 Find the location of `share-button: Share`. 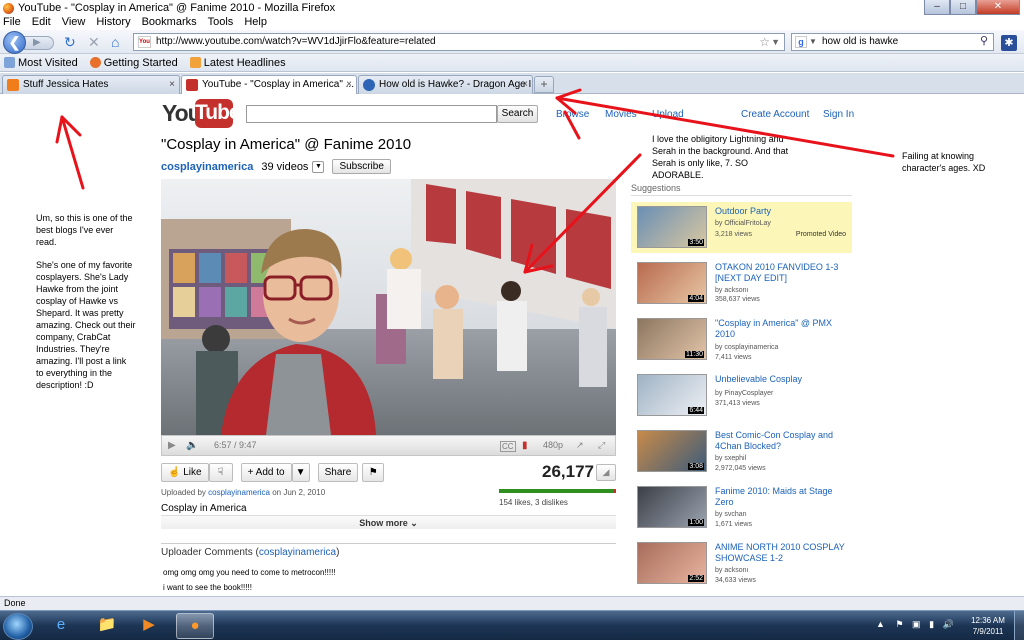

share-button: Share is located at coordinates (338, 472).